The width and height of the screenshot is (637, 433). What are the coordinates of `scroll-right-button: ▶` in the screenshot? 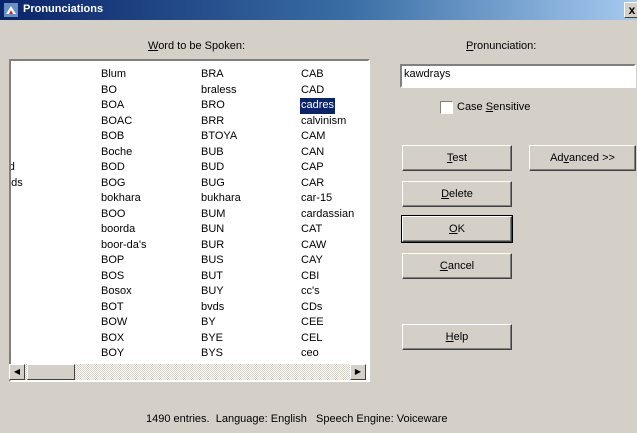 It's located at (358, 372).